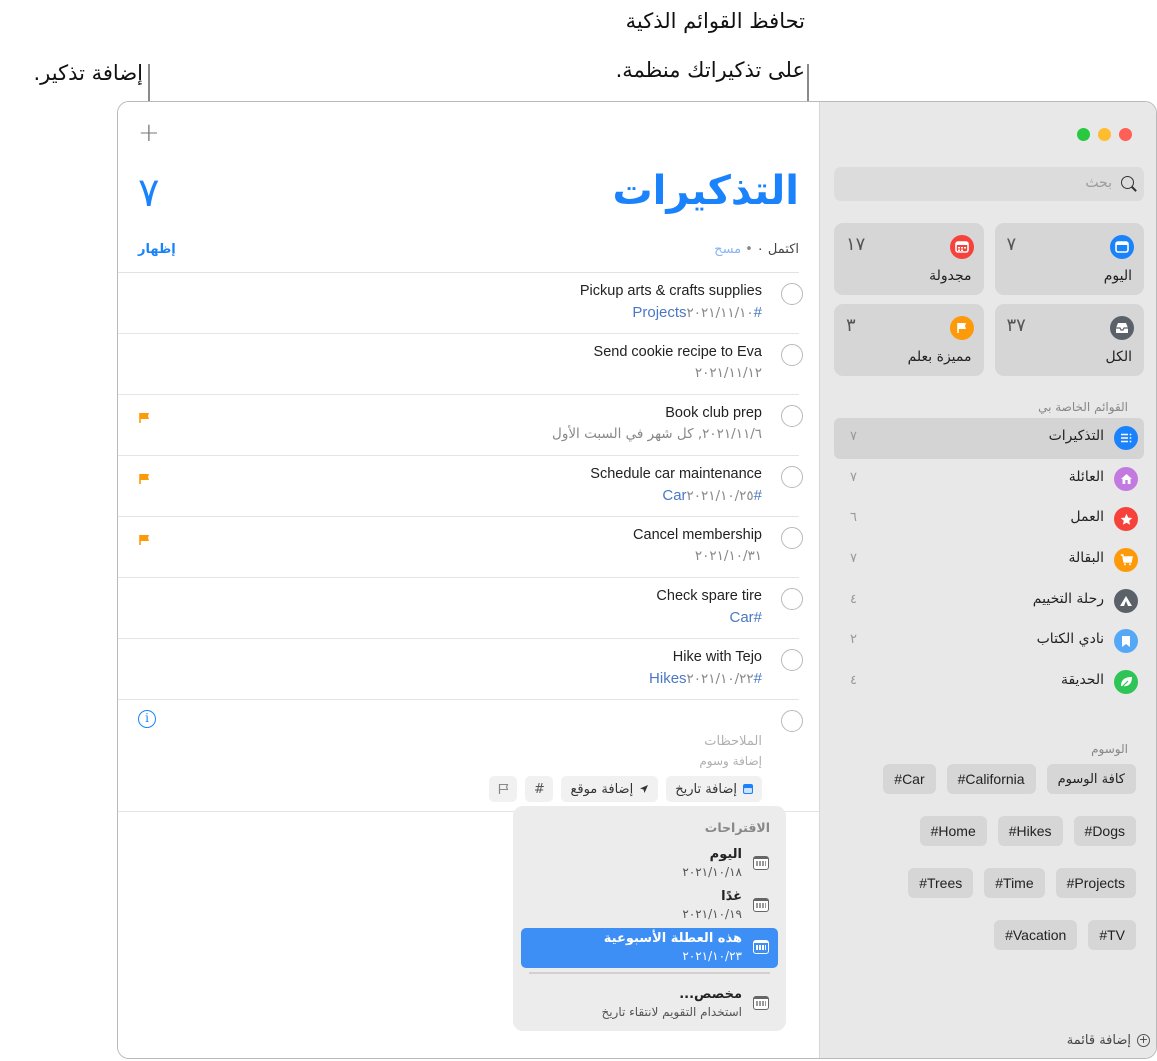 The width and height of the screenshot is (1157, 1061). Describe the element at coordinates (1068, 598) in the screenshot. I see `list-name: رحلة التخييم` at that location.